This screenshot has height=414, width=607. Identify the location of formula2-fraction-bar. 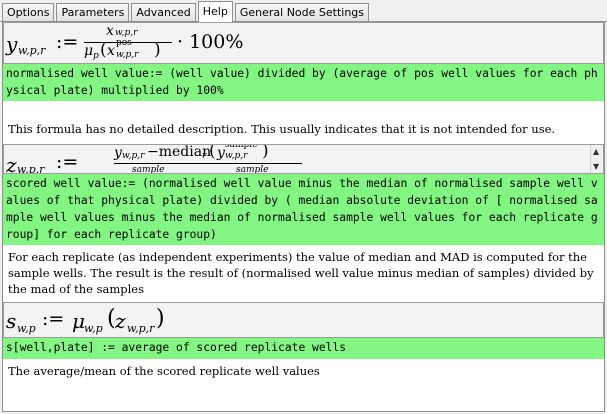
(208, 163).